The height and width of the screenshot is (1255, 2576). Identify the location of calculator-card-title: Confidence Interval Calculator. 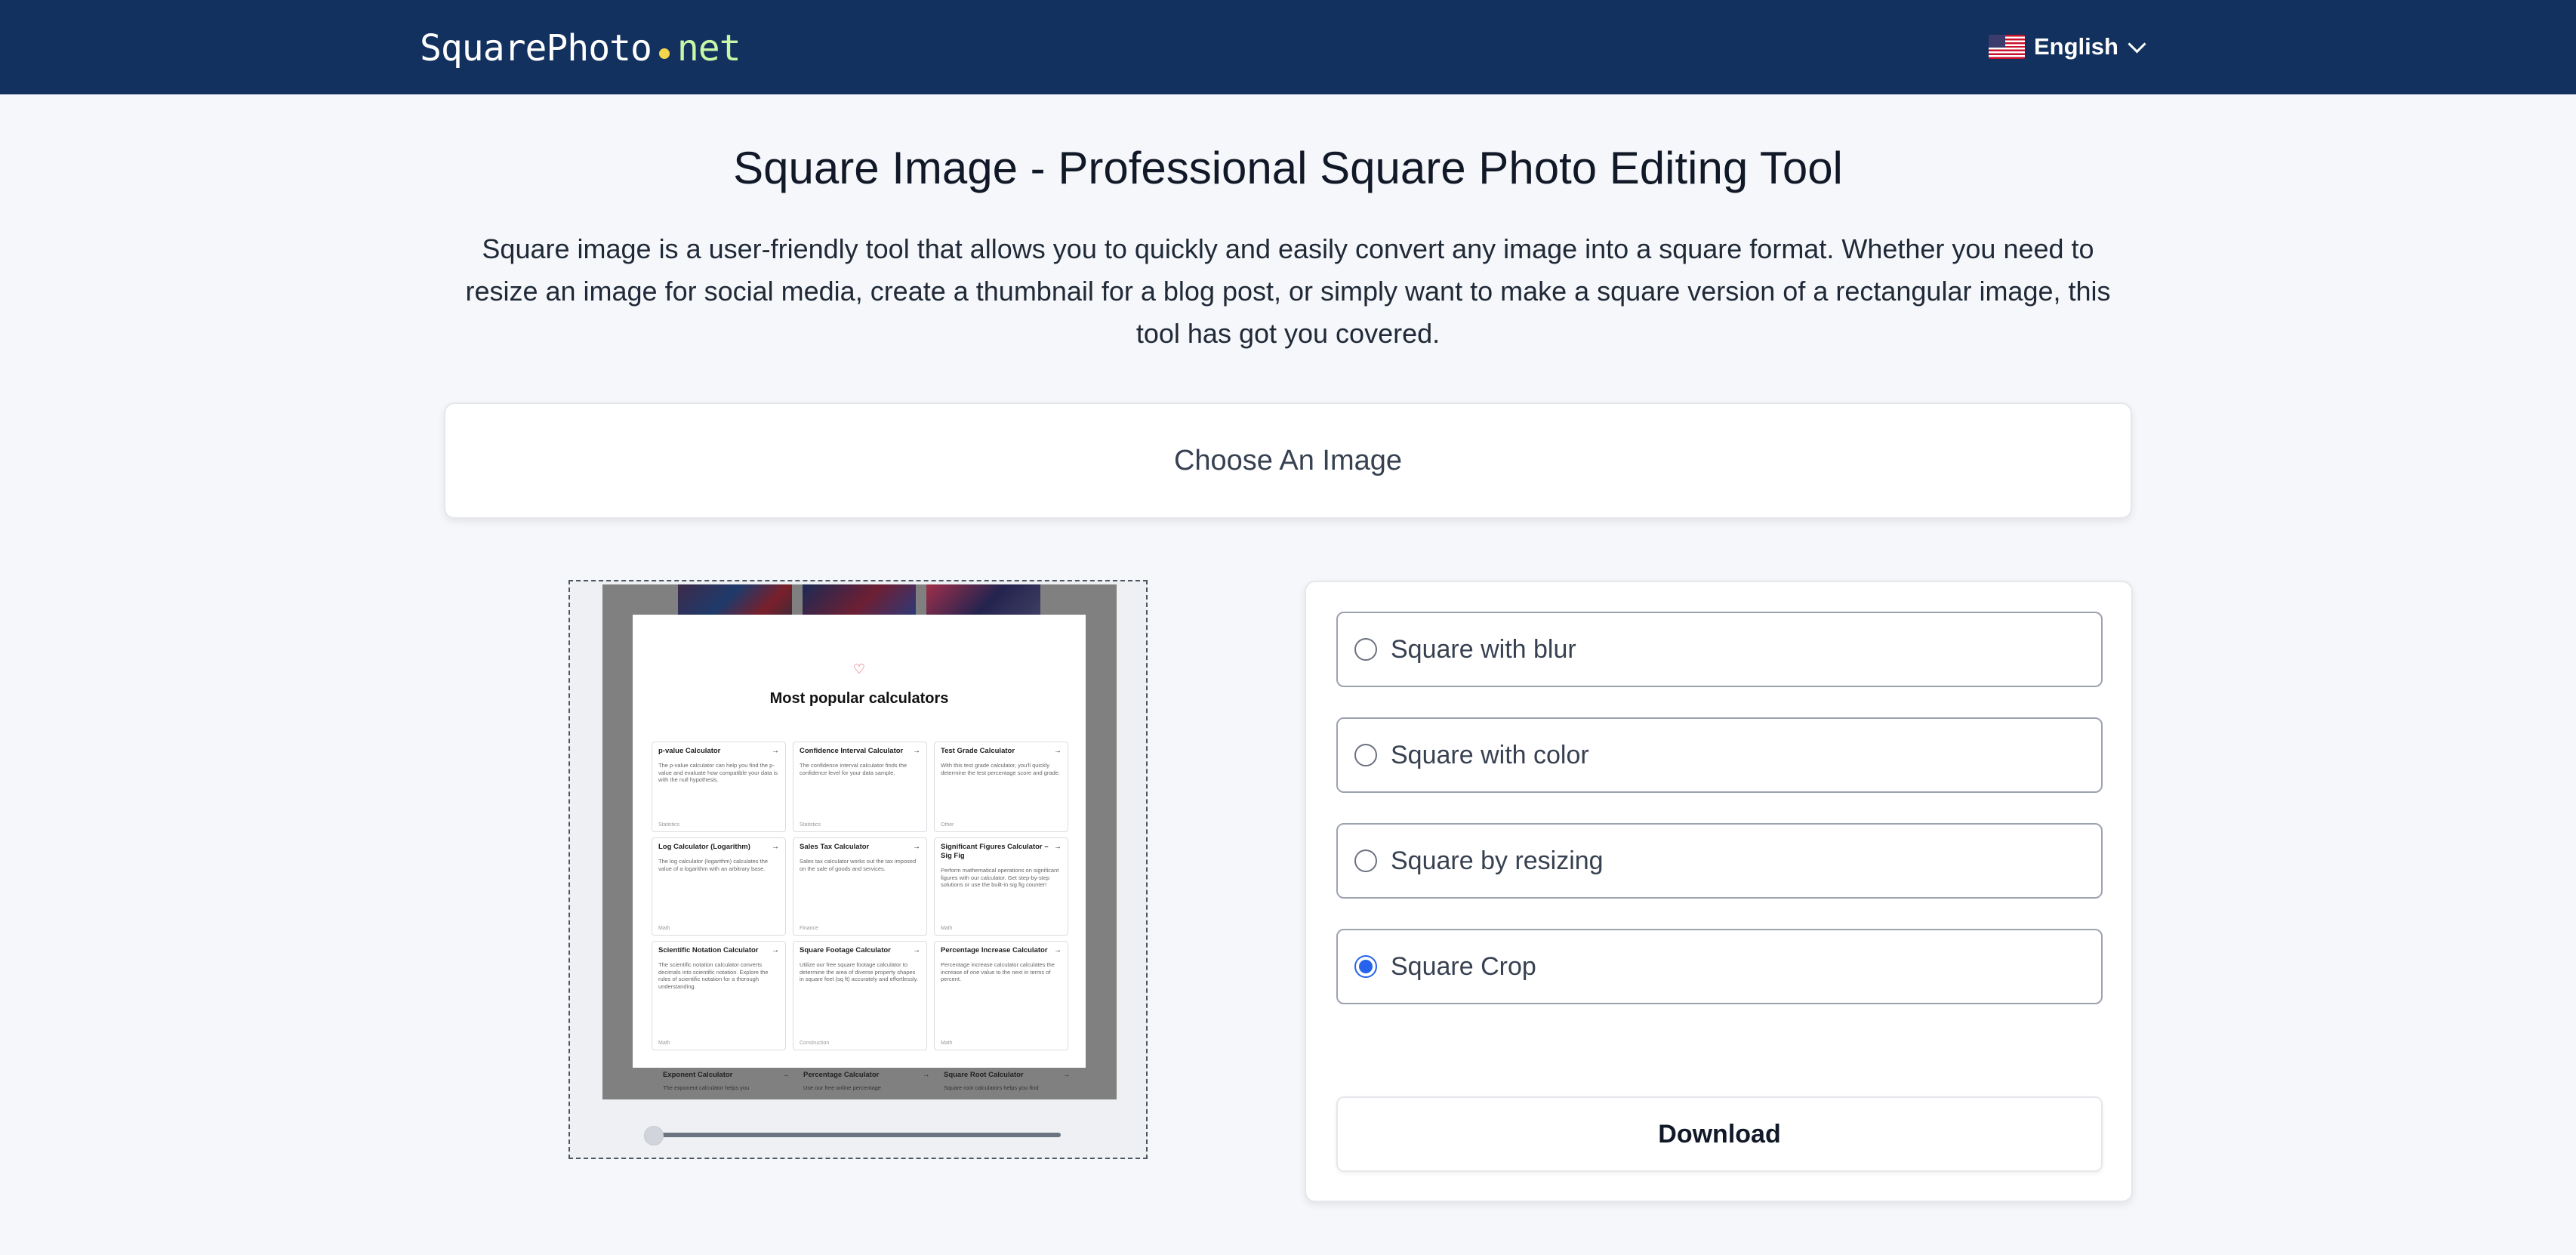
(852, 751).